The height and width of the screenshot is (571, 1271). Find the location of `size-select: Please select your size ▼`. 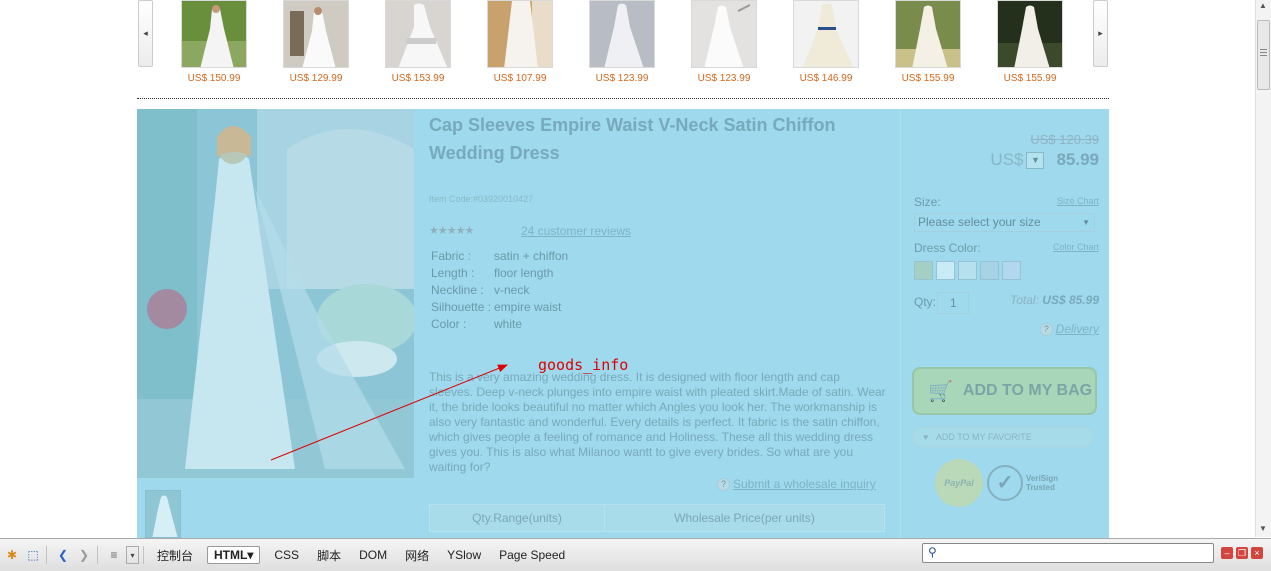

size-select: Please select your size ▼ is located at coordinates (1004, 222).